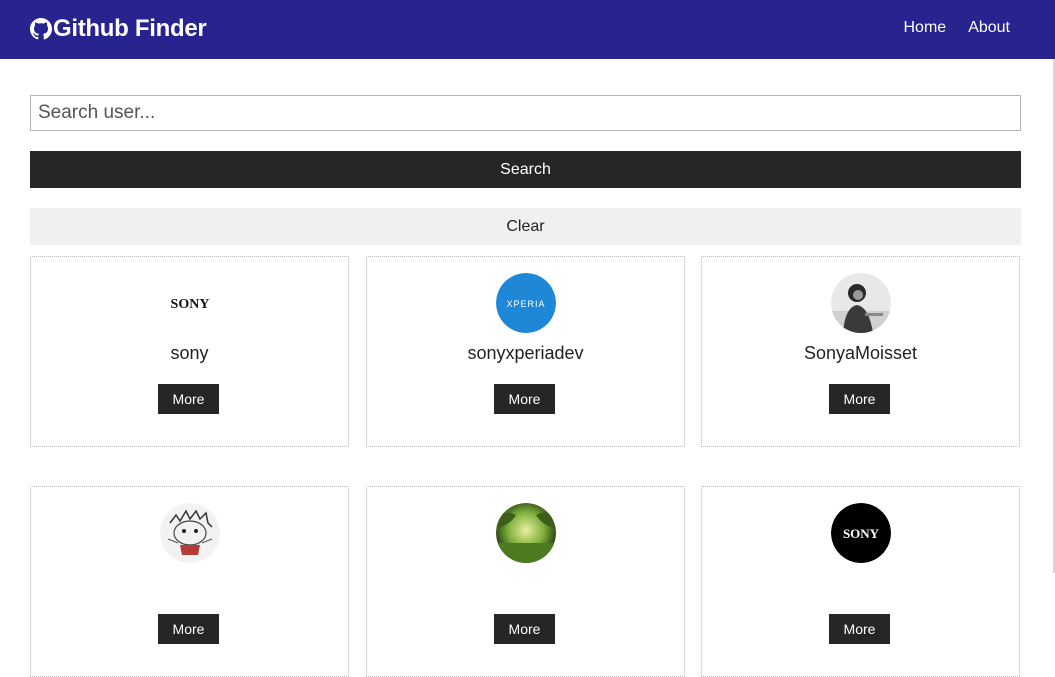  I want to click on nav-links: Home About, so click(946, 28).